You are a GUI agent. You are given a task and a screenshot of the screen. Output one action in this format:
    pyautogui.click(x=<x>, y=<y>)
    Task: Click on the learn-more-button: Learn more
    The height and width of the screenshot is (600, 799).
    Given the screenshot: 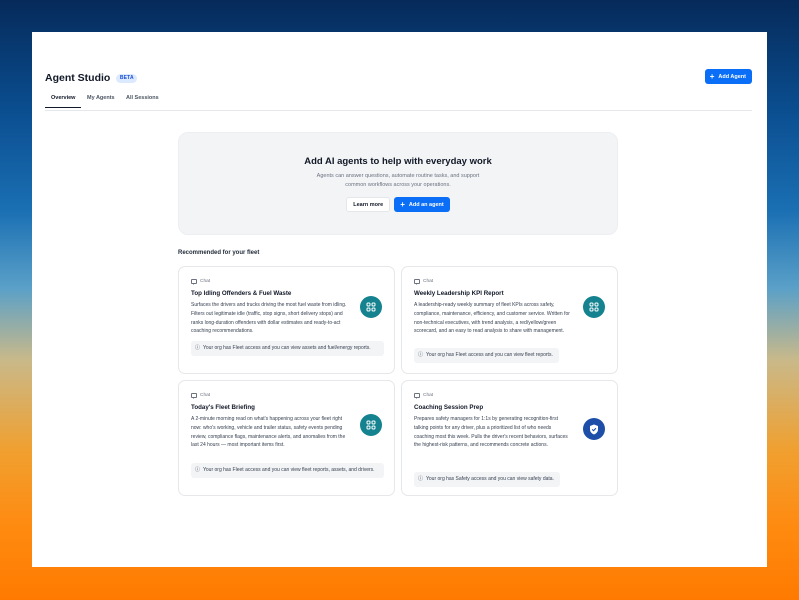 What is the action you would take?
    pyautogui.click(x=368, y=204)
    